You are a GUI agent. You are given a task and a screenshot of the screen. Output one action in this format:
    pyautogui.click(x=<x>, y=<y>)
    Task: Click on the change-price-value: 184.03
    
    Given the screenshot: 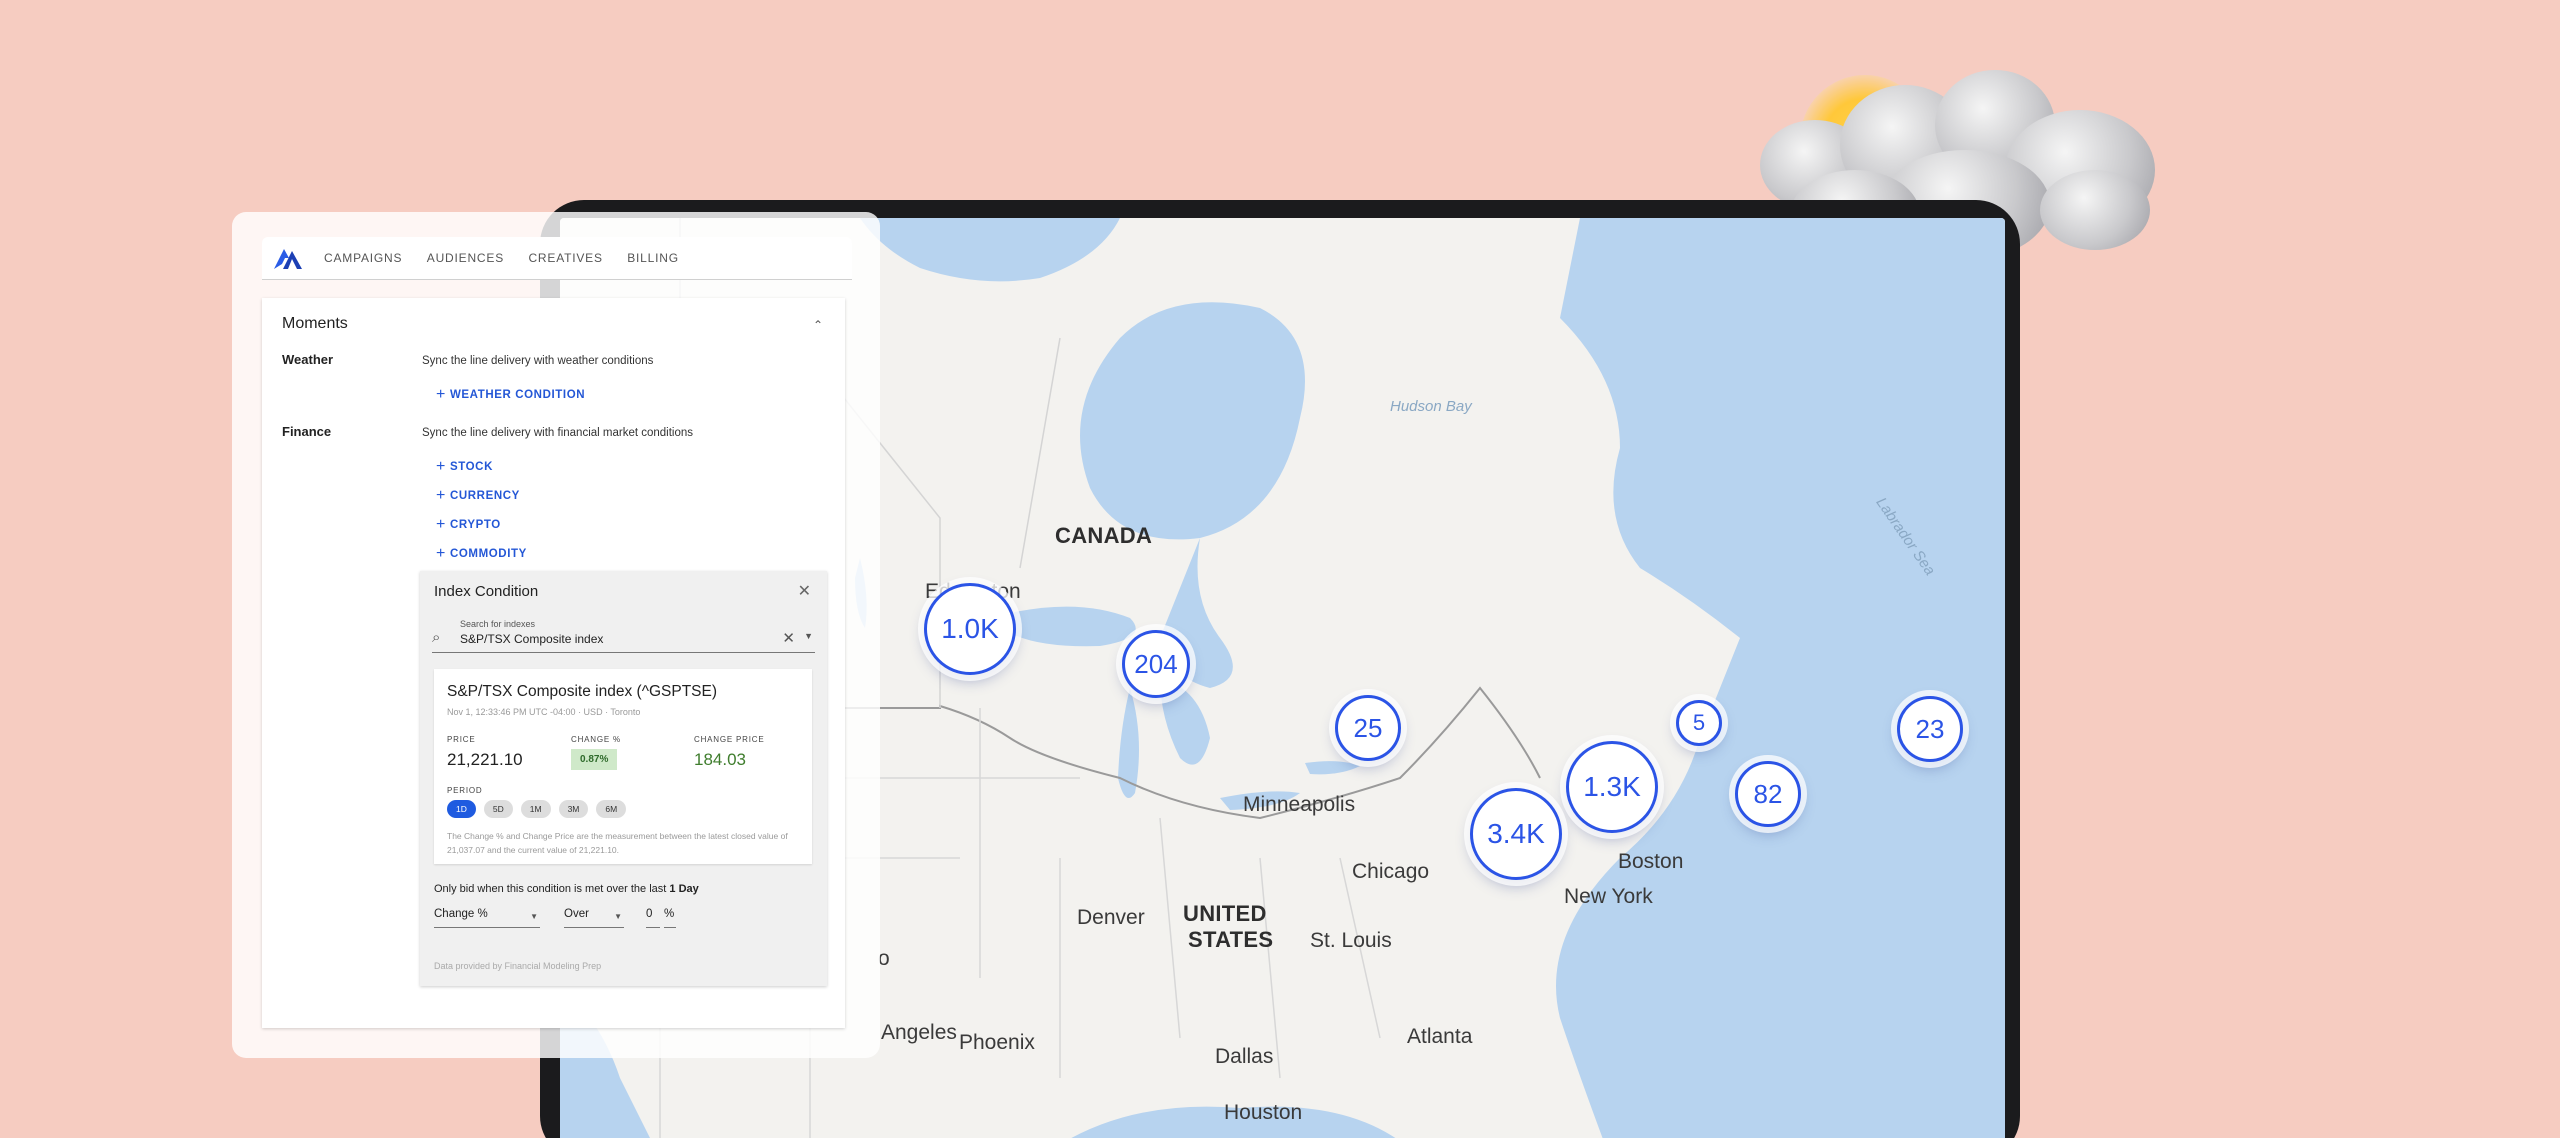 What is the action you would take?
    pyautogui.click(x=720, y=759)
    